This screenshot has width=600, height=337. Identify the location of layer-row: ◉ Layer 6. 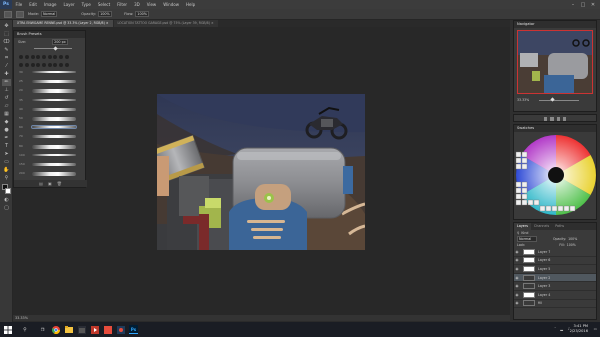
(555, 261).